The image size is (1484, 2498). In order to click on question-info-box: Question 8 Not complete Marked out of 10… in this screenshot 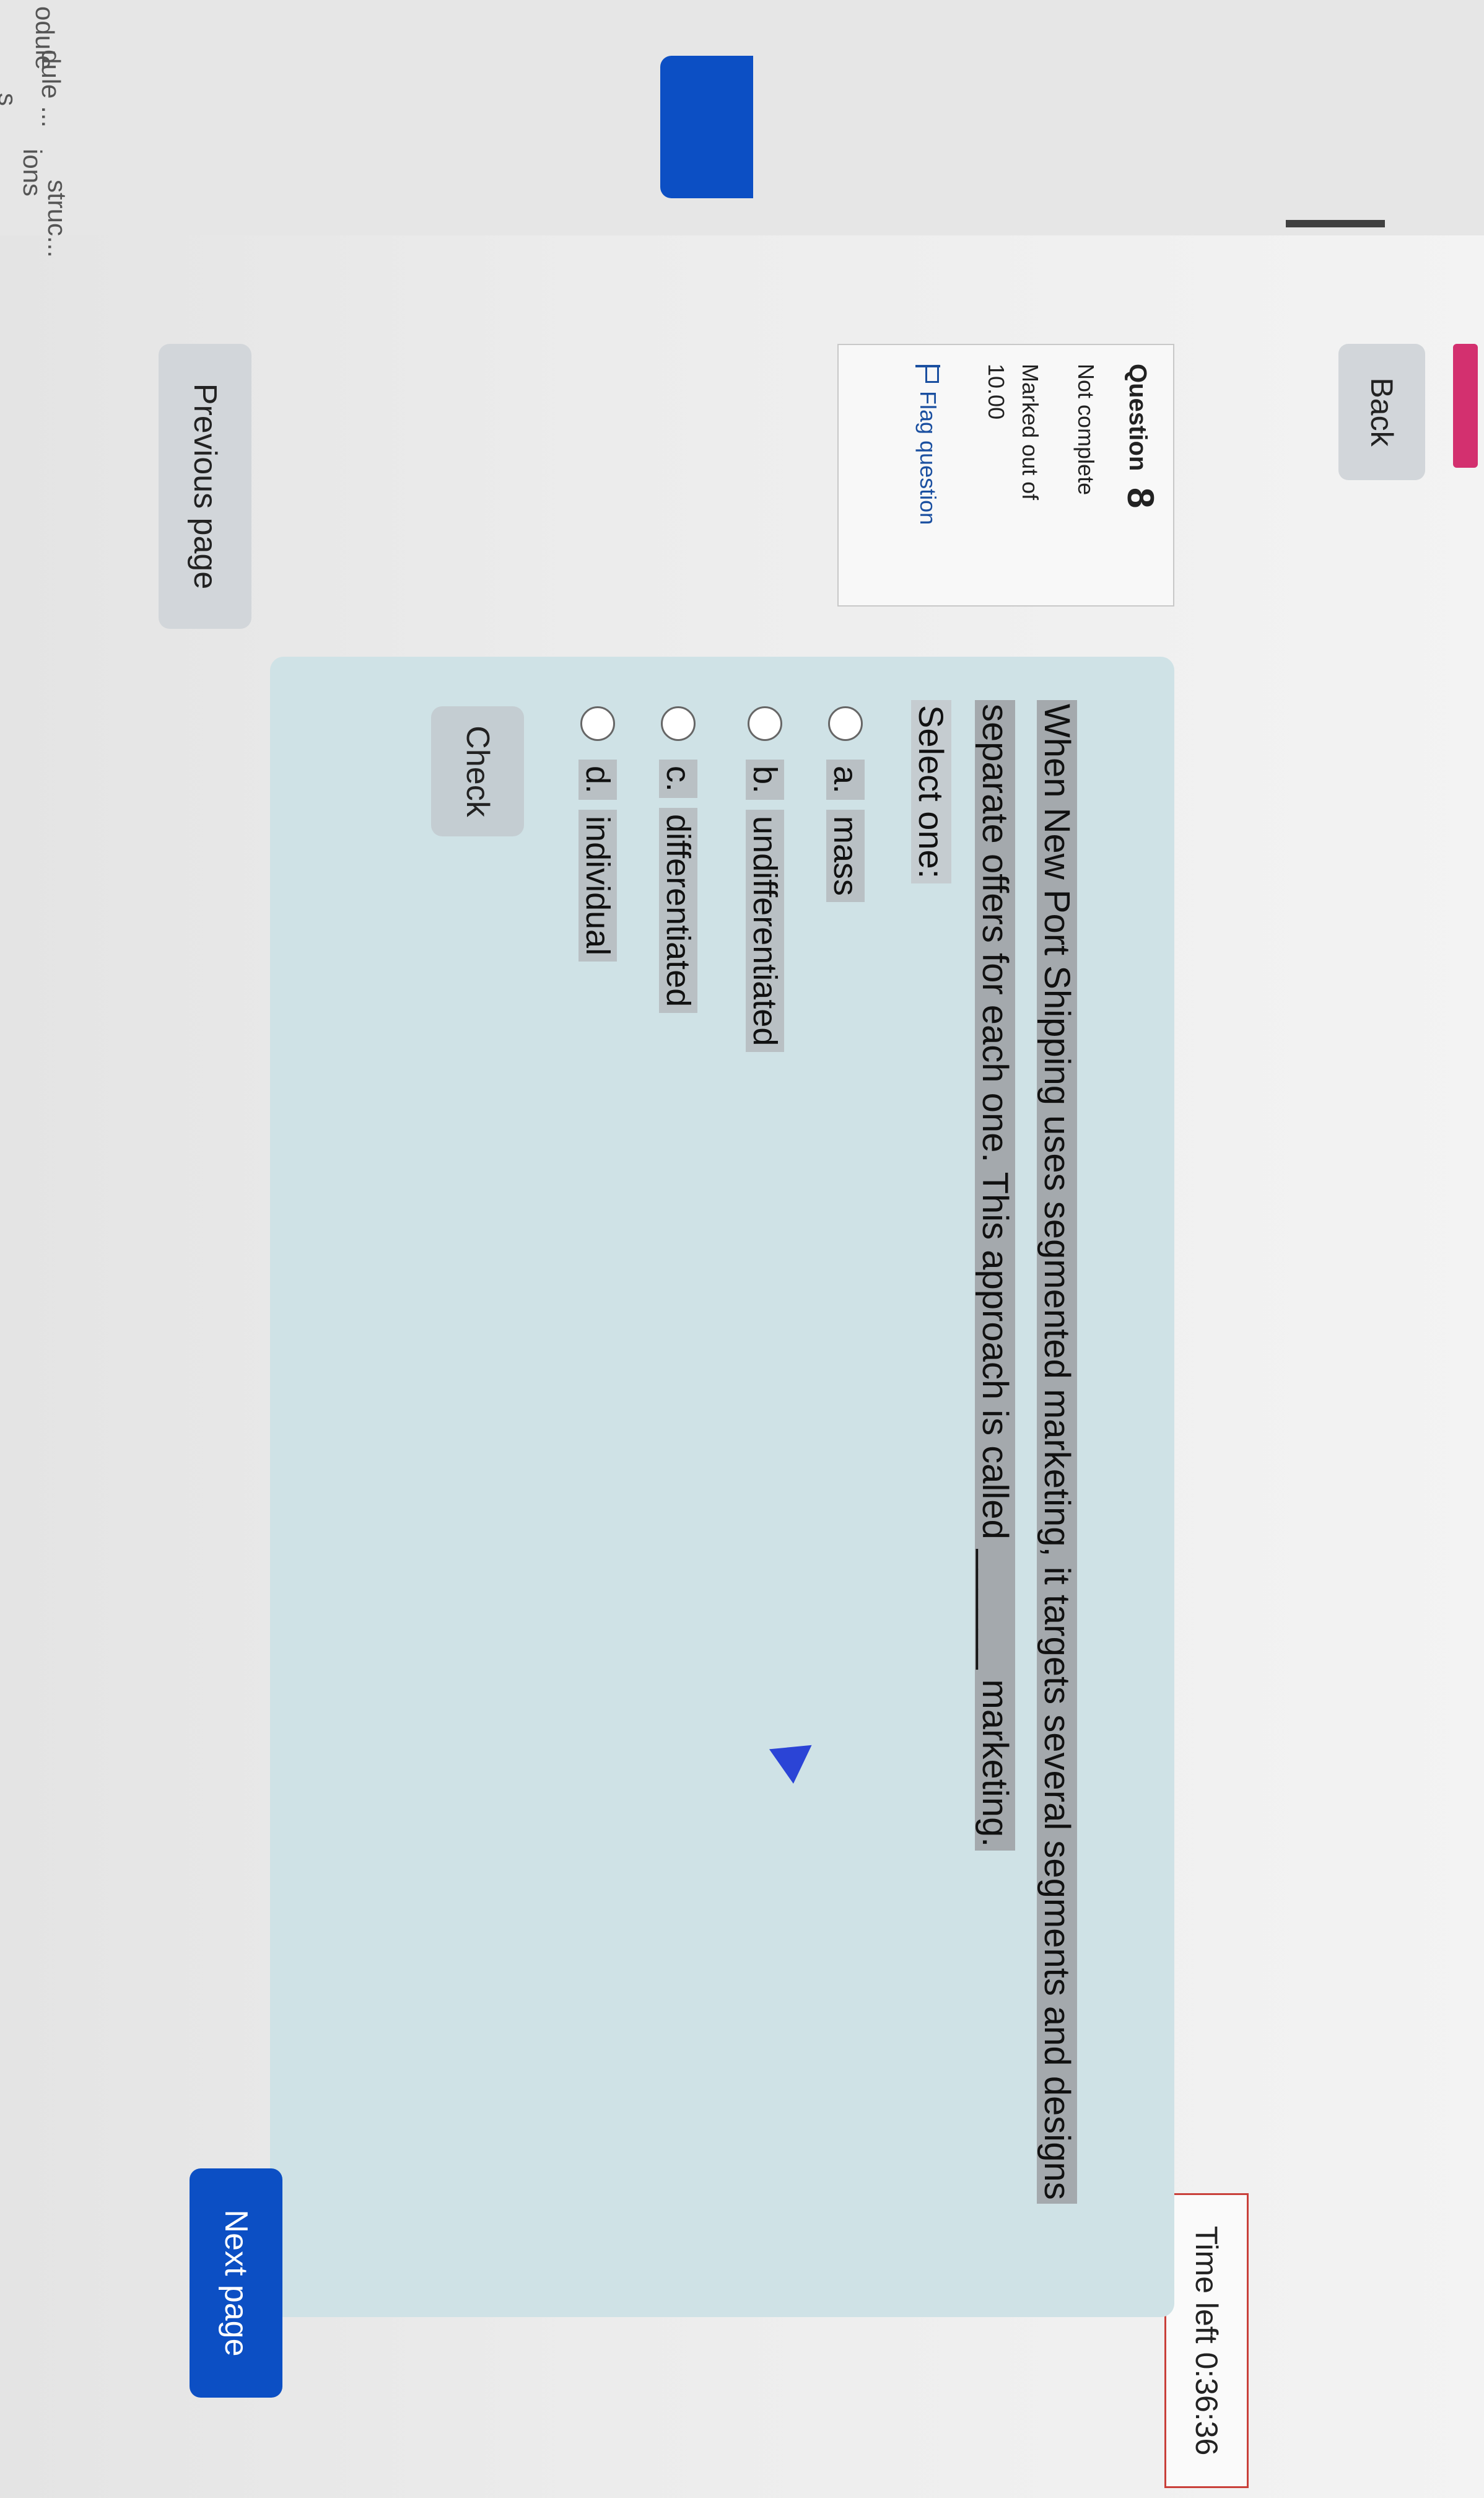, I will do `click(1005, 475)`.